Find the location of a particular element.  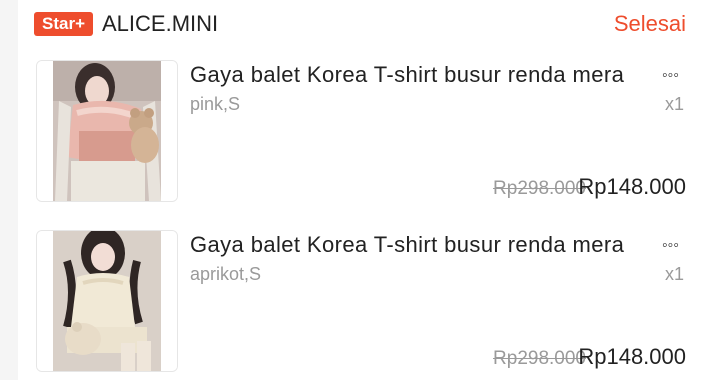

shop-name: ALICE.MINI is located at coordinates (160, 24).